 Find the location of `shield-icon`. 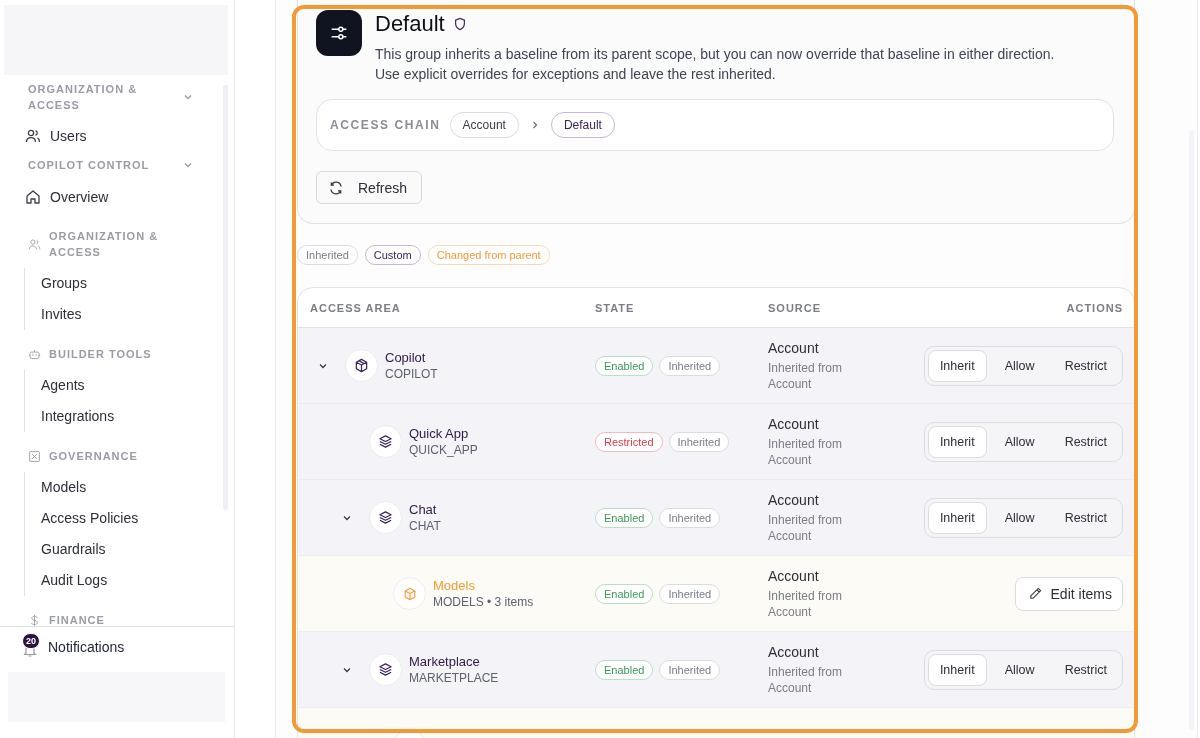

shield-icon is located at coordinates (459, 24).